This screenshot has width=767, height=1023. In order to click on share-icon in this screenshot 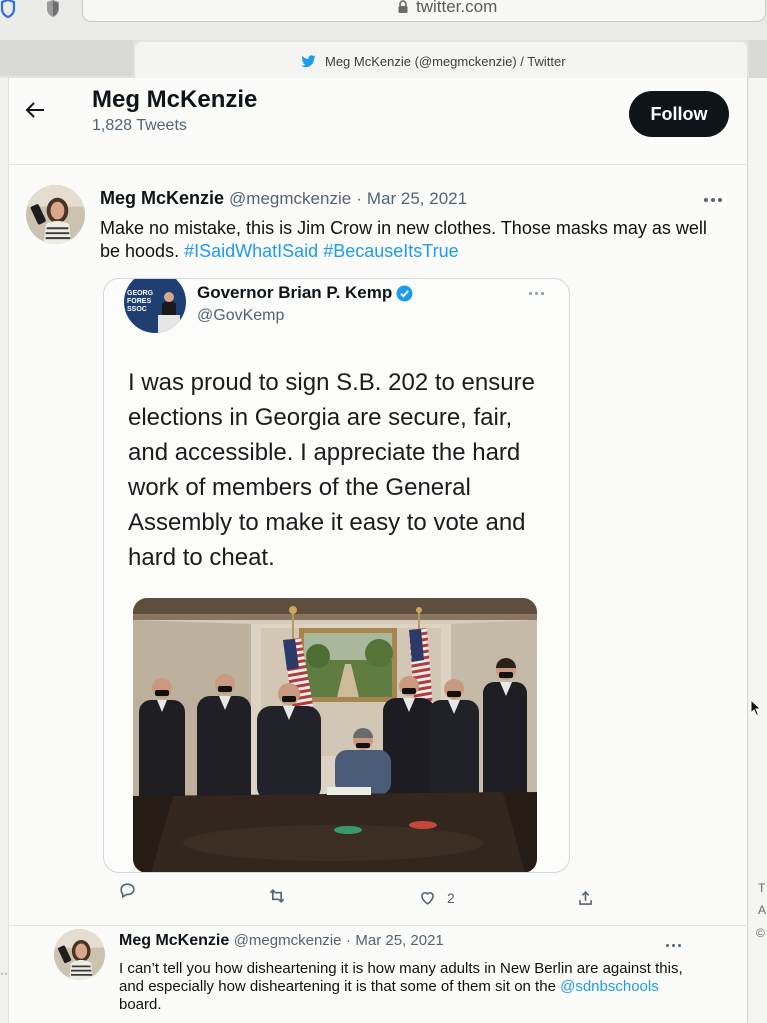, I will do `click(585, 898)`.